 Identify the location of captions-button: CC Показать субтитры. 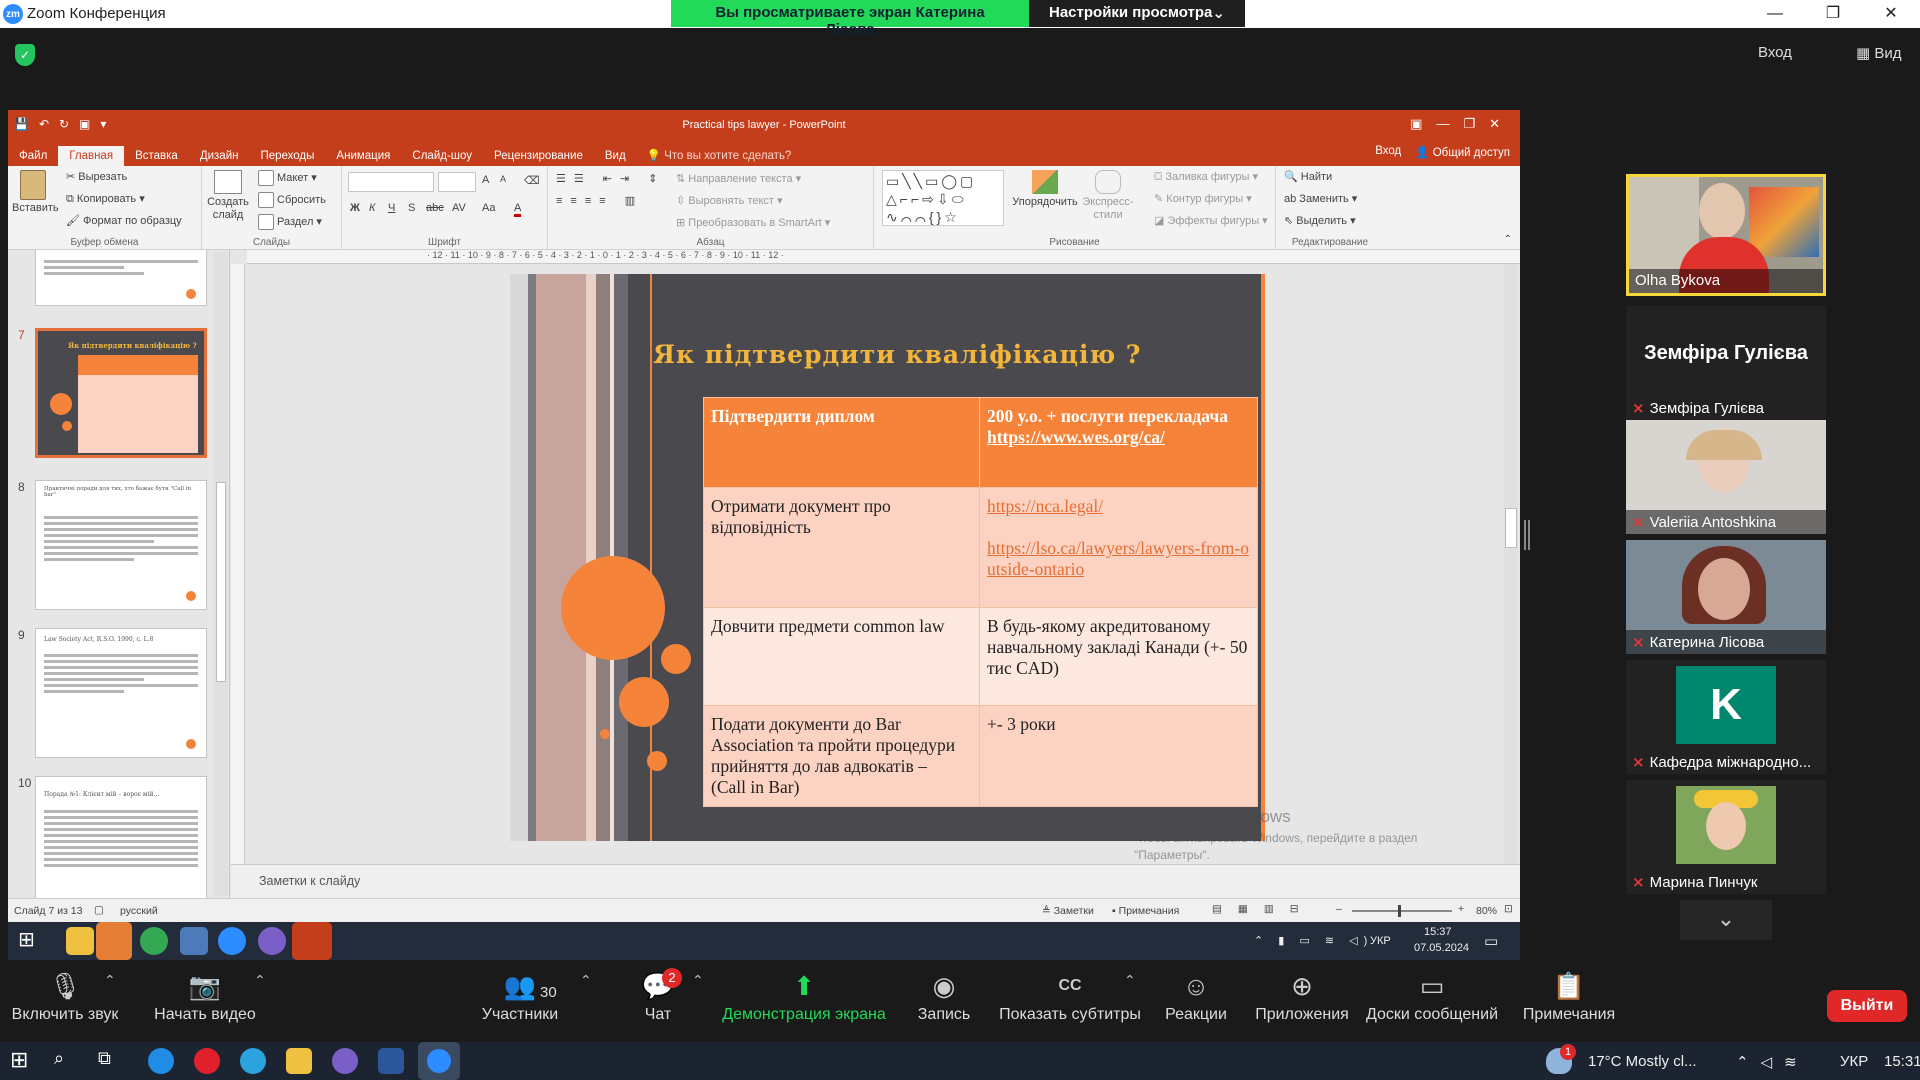
(1070, 1002).